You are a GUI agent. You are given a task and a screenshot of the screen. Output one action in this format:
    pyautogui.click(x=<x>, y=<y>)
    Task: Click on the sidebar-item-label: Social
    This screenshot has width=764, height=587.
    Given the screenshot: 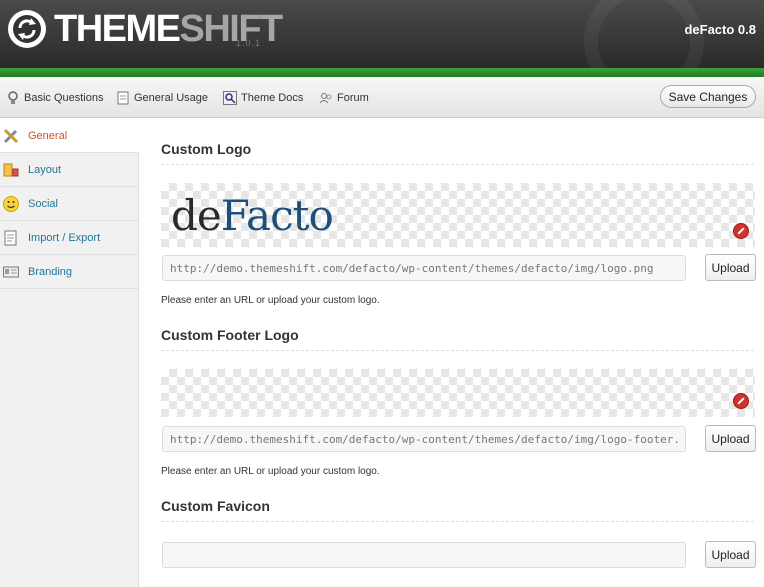 What is the action you would take?
    pyautogui.click(x=43, y=203)
    